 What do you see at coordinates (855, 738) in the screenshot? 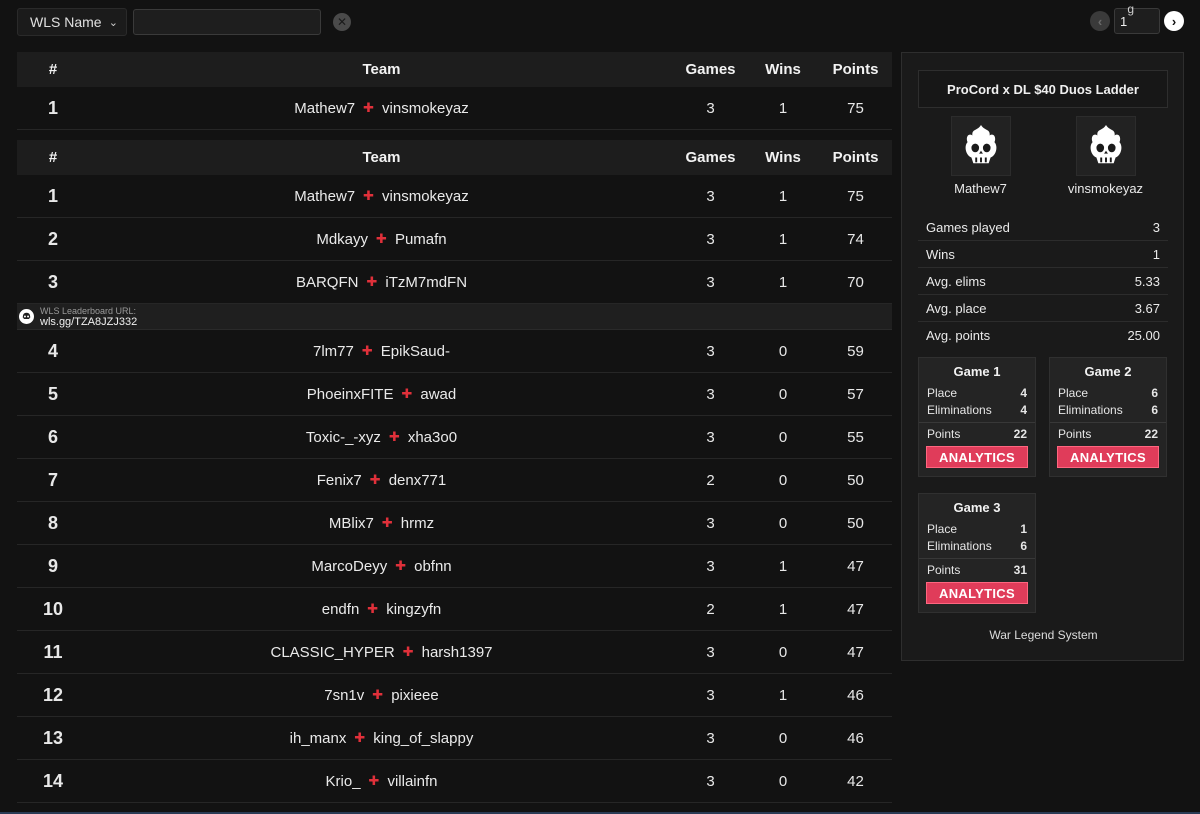
I see `points-cell: 46` at bounding box center [855, 738].